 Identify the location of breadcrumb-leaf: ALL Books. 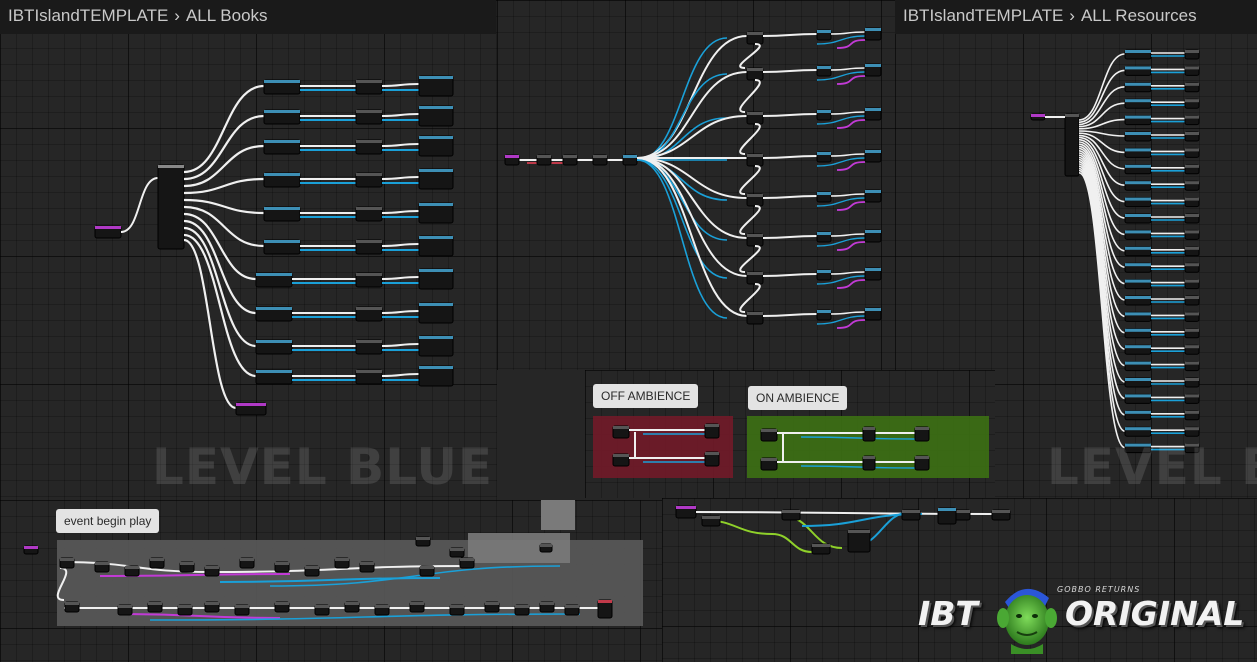
(227, 15).